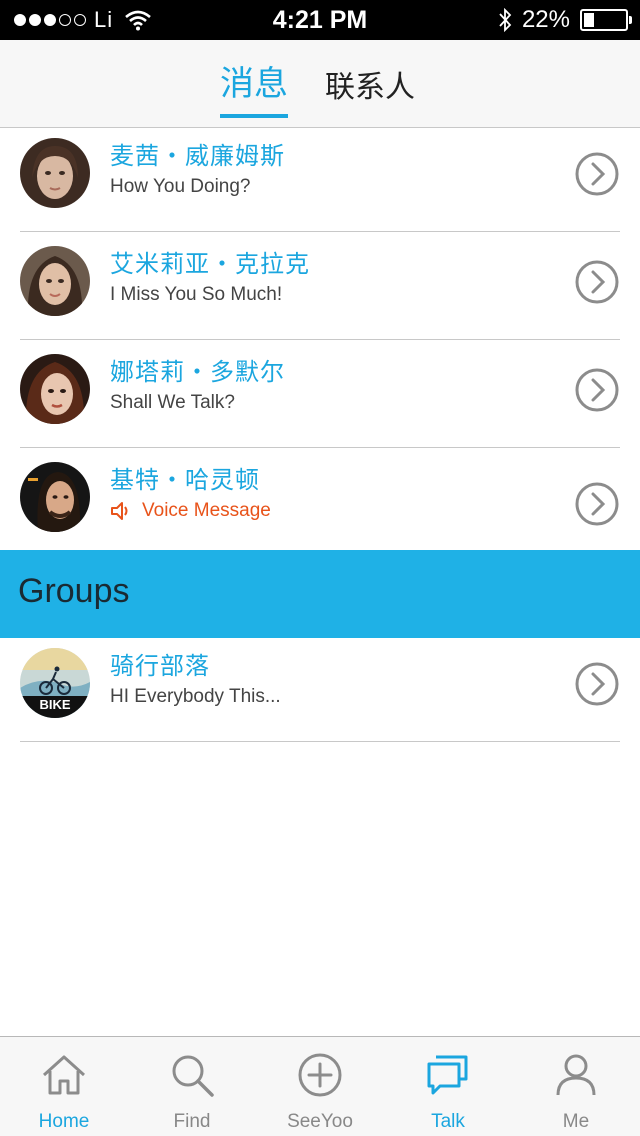 This screenshot has height=1136, width=640. What do you see at coordinates (320, 1075) in the screenshot?
I see `plus-circle-icon` at bounding box center [320, 1075].